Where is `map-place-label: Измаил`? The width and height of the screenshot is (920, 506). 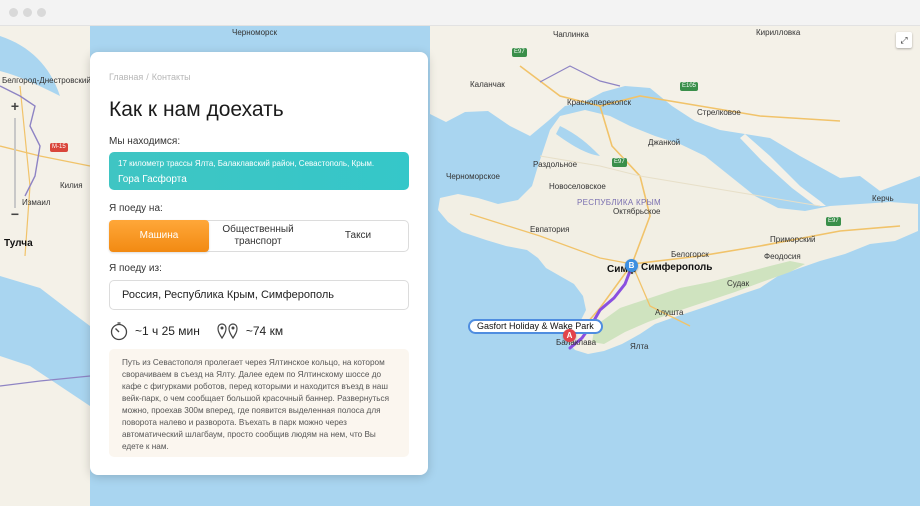 map-place-label: Измаил is located at coordinates (36, 202).